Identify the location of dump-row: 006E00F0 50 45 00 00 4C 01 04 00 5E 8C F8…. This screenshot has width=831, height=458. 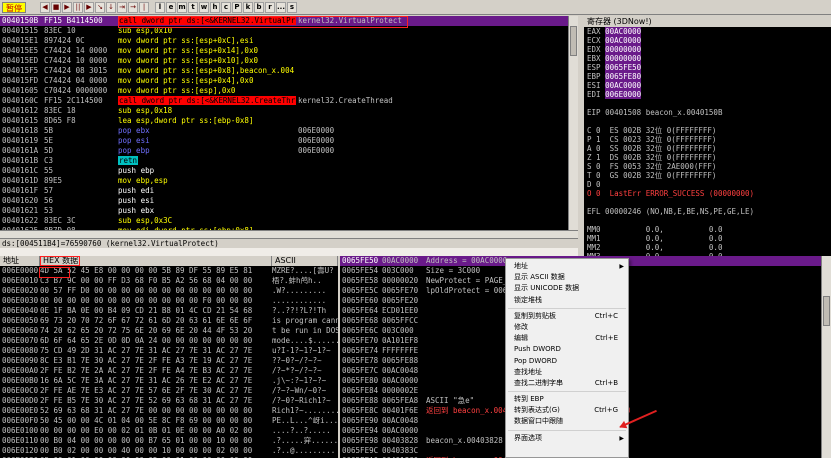
(169, 421).